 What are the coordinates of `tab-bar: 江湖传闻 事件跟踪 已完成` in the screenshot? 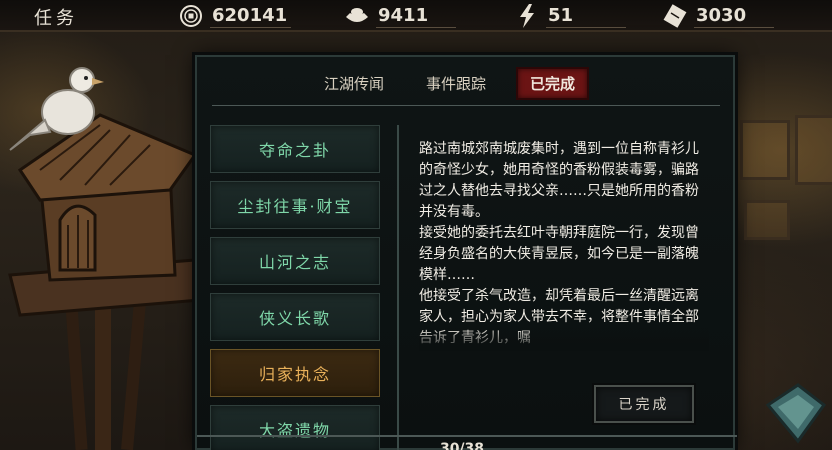 It's located at (459, 83).